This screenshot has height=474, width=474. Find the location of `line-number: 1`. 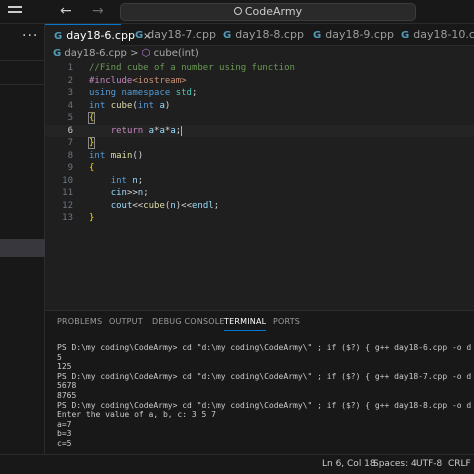

line-number: 1 is located at coordinates (70, 68).